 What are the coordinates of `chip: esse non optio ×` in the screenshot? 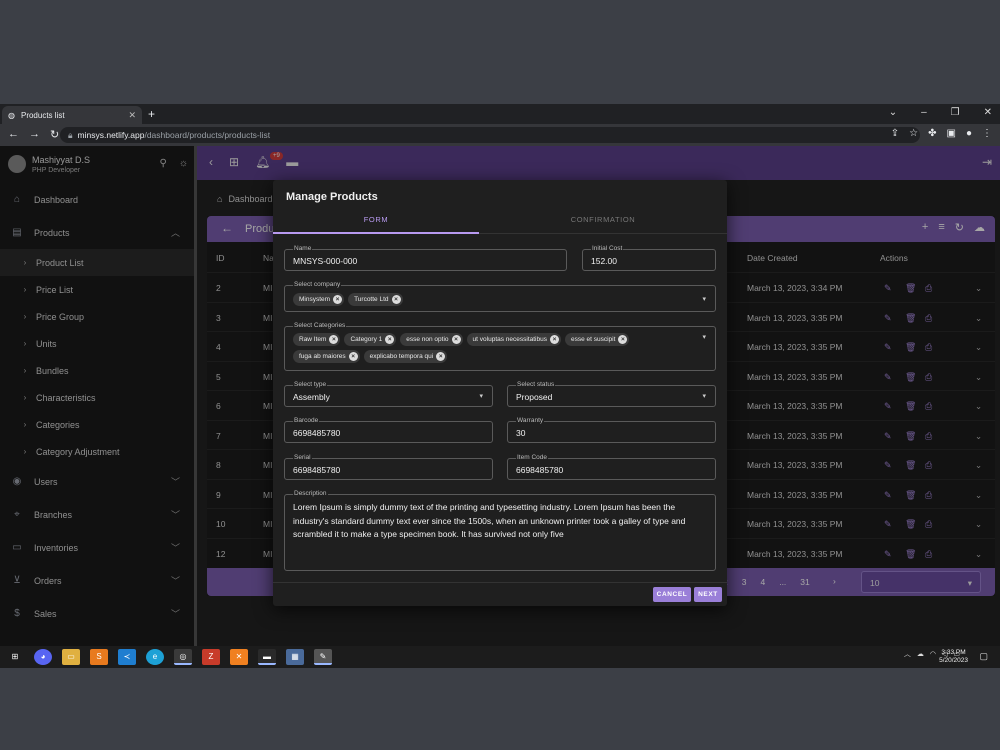 It's located at (431, 339).